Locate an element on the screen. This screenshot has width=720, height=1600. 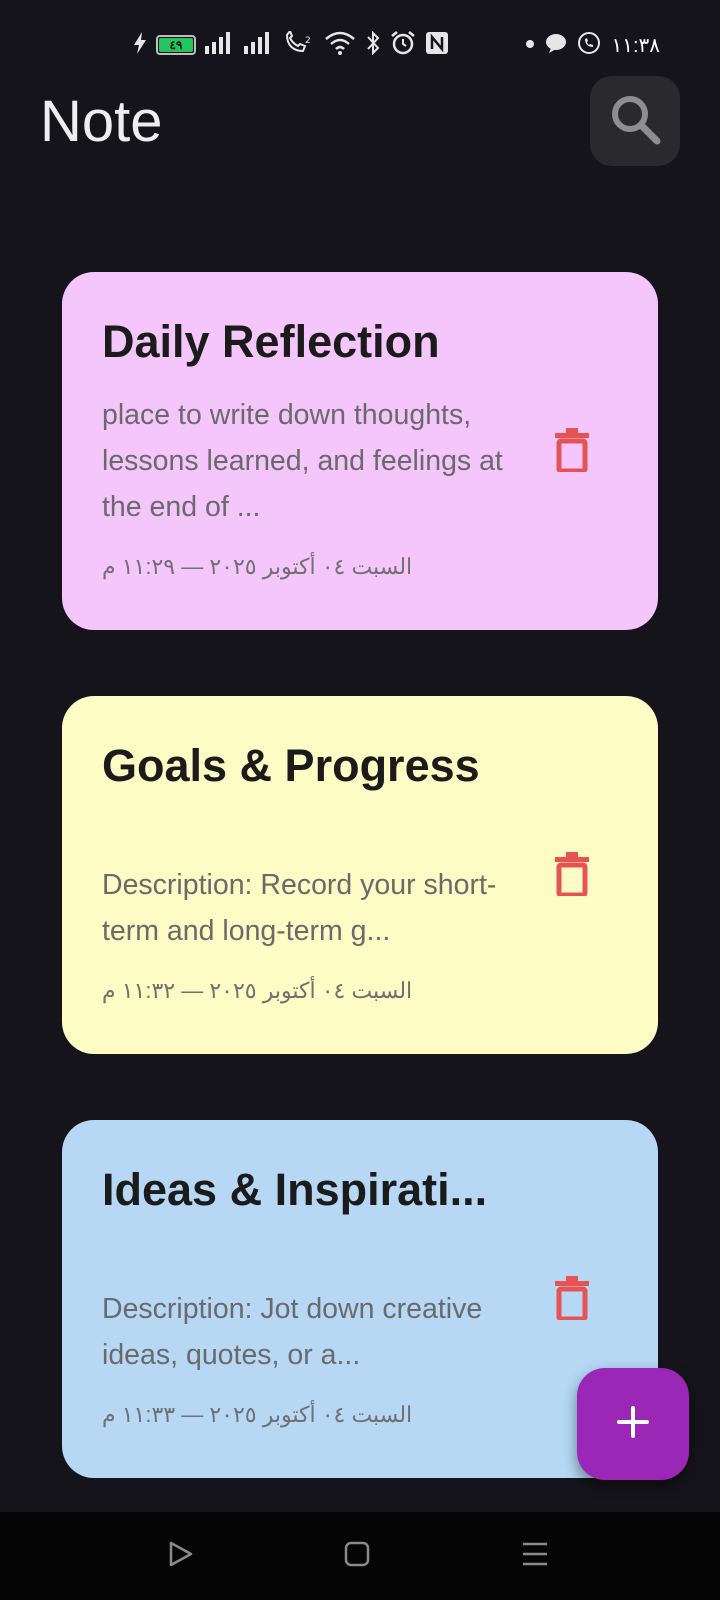
whatsapp-icon is located at coordinates (589, 45).